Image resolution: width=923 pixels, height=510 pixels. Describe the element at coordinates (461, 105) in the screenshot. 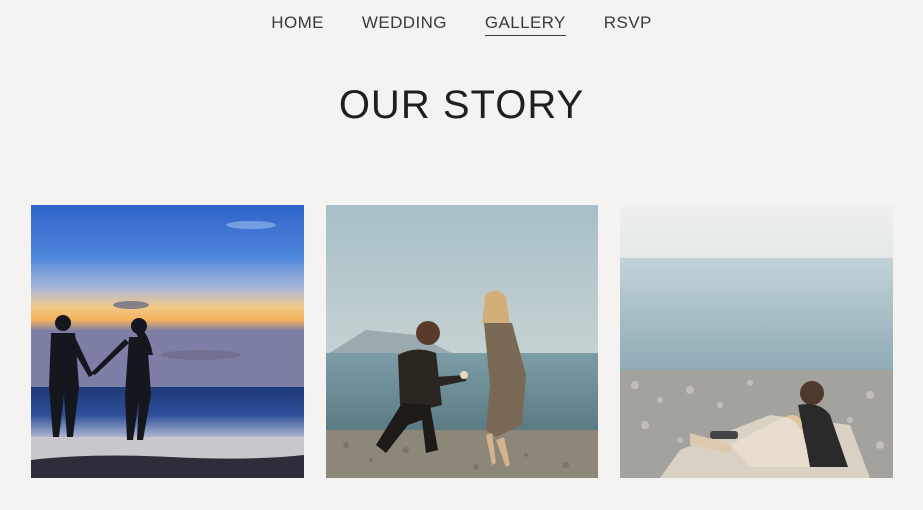

I see `page-title: OUR STORY` at that location.